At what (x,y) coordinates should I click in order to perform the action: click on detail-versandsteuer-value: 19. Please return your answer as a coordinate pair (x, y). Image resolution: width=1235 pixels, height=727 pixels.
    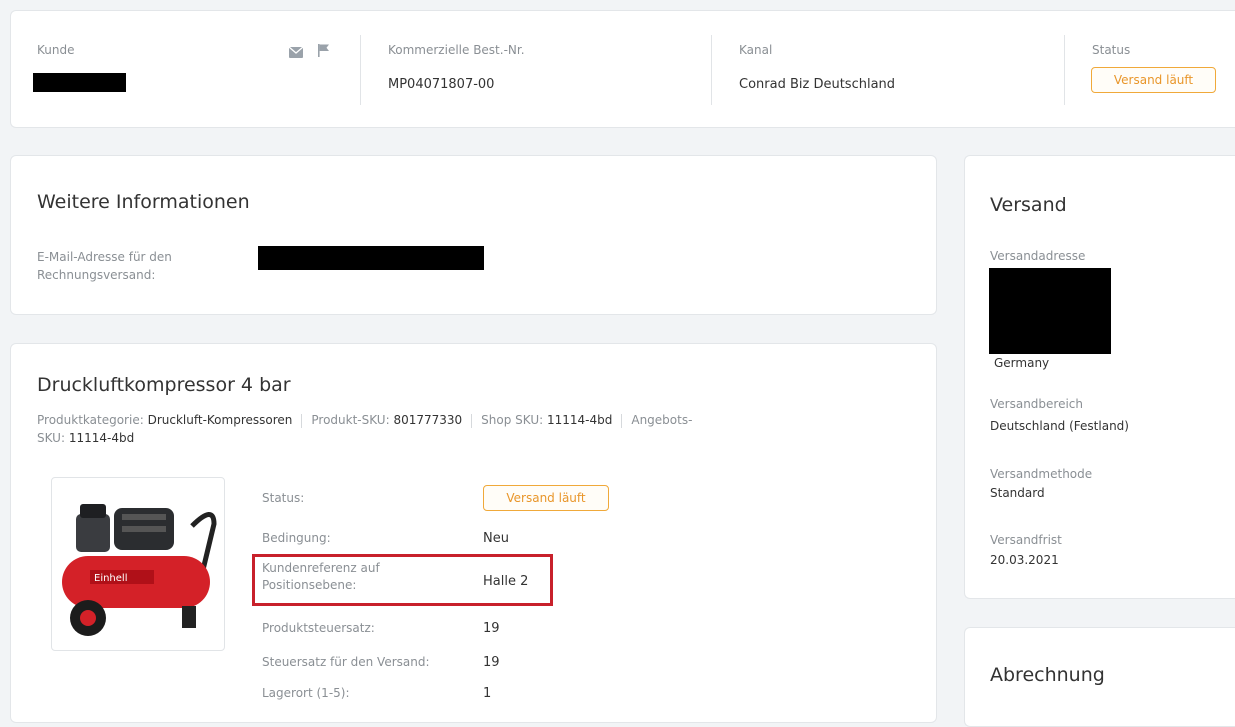
    Looking at the image, I should click on (491, 662).